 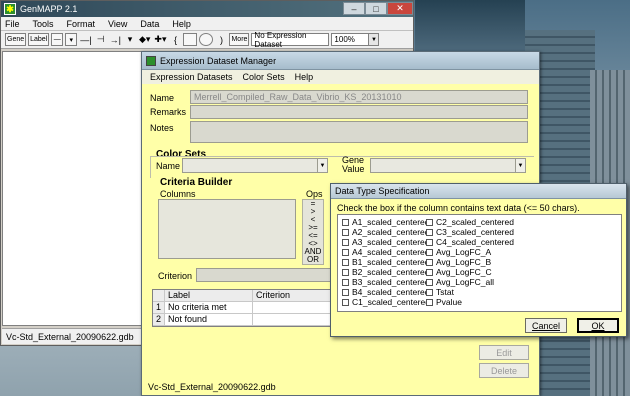 What do you see at coordinates (445, 292) in the screenshot?
I see `column-name-label: Tstat` at bounding box center [445, 292].